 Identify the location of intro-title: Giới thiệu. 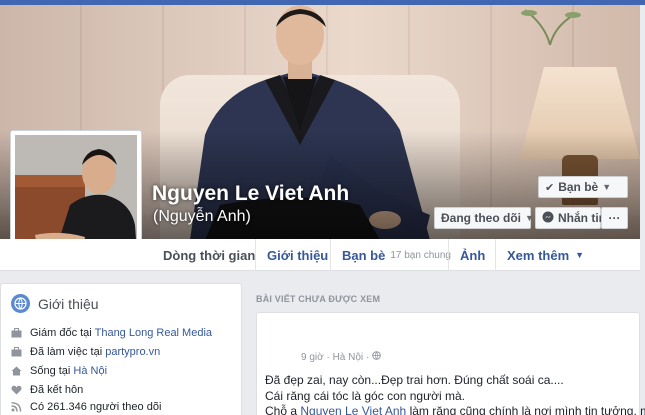
(68, 303).